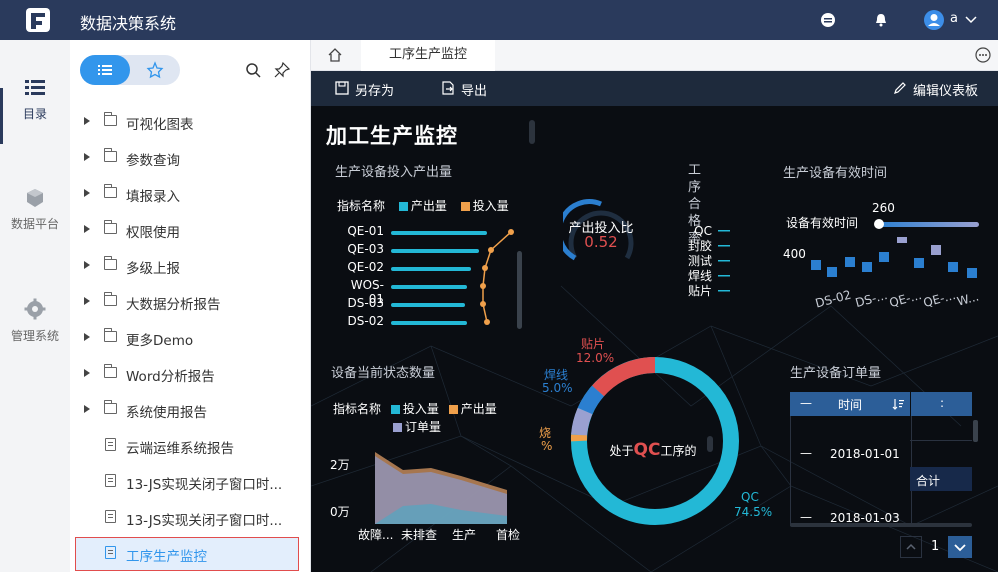 This screenshot has height=572, width=998. I want to click on donut-pct-patch: 12.0%, so click(595, 358).